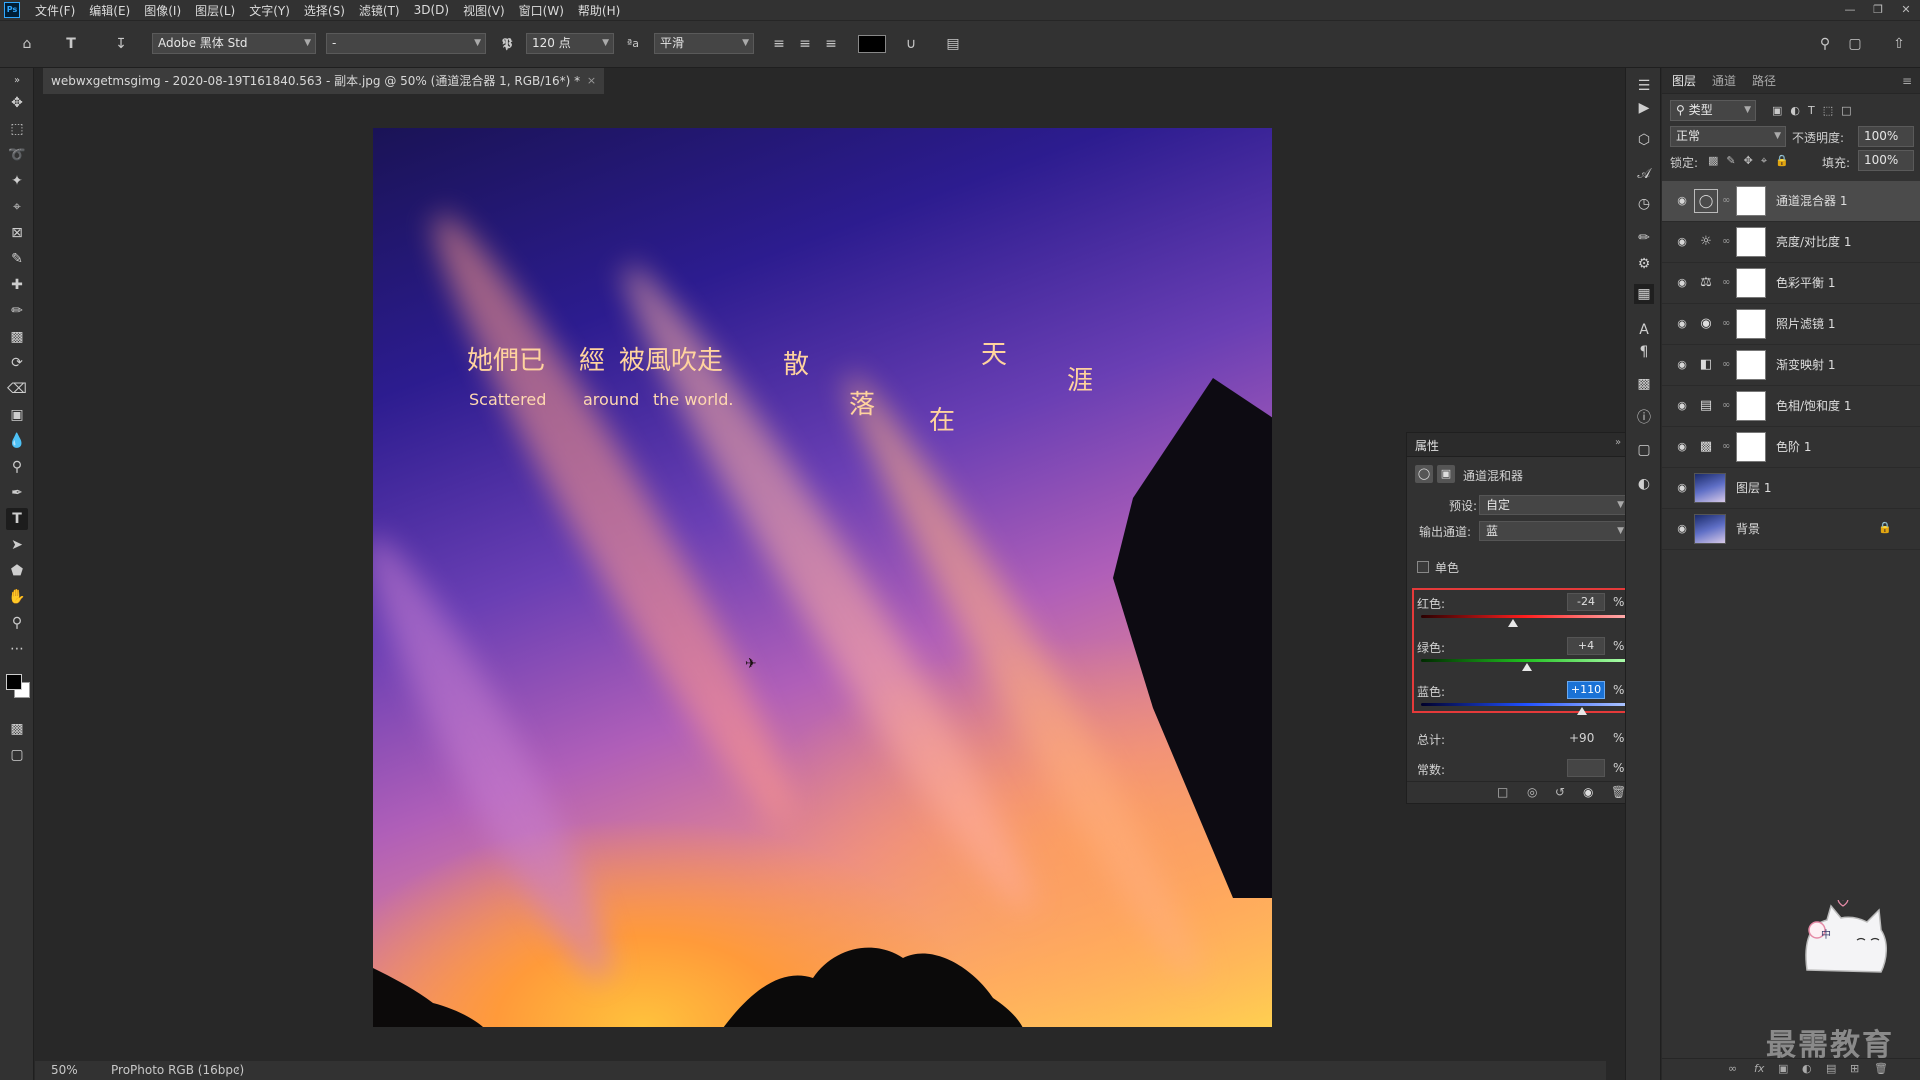  Describe the element at coordinates (17, 519) in the screenshot. I see `type-tool-icon: T` at that location.